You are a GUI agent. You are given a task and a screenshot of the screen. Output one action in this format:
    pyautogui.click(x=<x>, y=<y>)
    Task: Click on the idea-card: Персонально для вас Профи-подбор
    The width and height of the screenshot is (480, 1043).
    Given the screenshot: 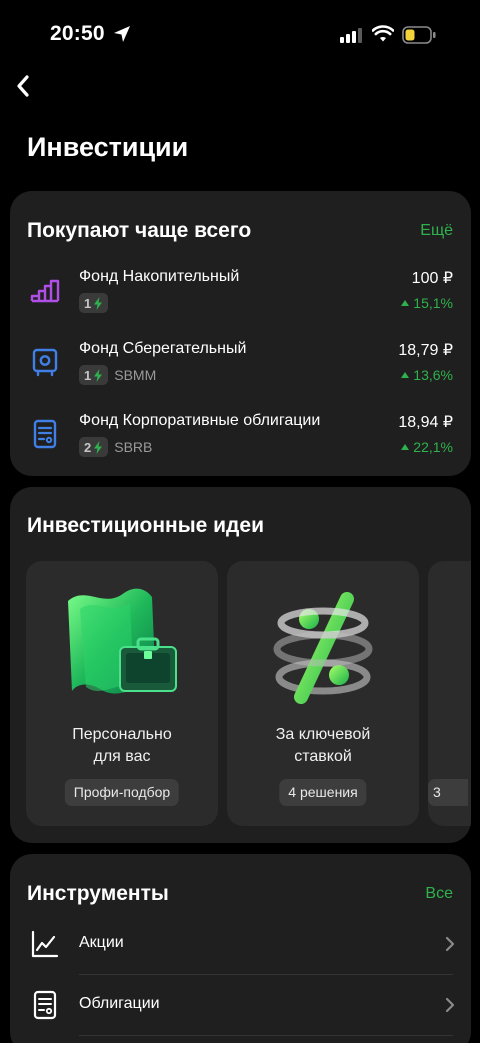 What is the action you would take?
    pyautogui.click(x=122, y=693)
    